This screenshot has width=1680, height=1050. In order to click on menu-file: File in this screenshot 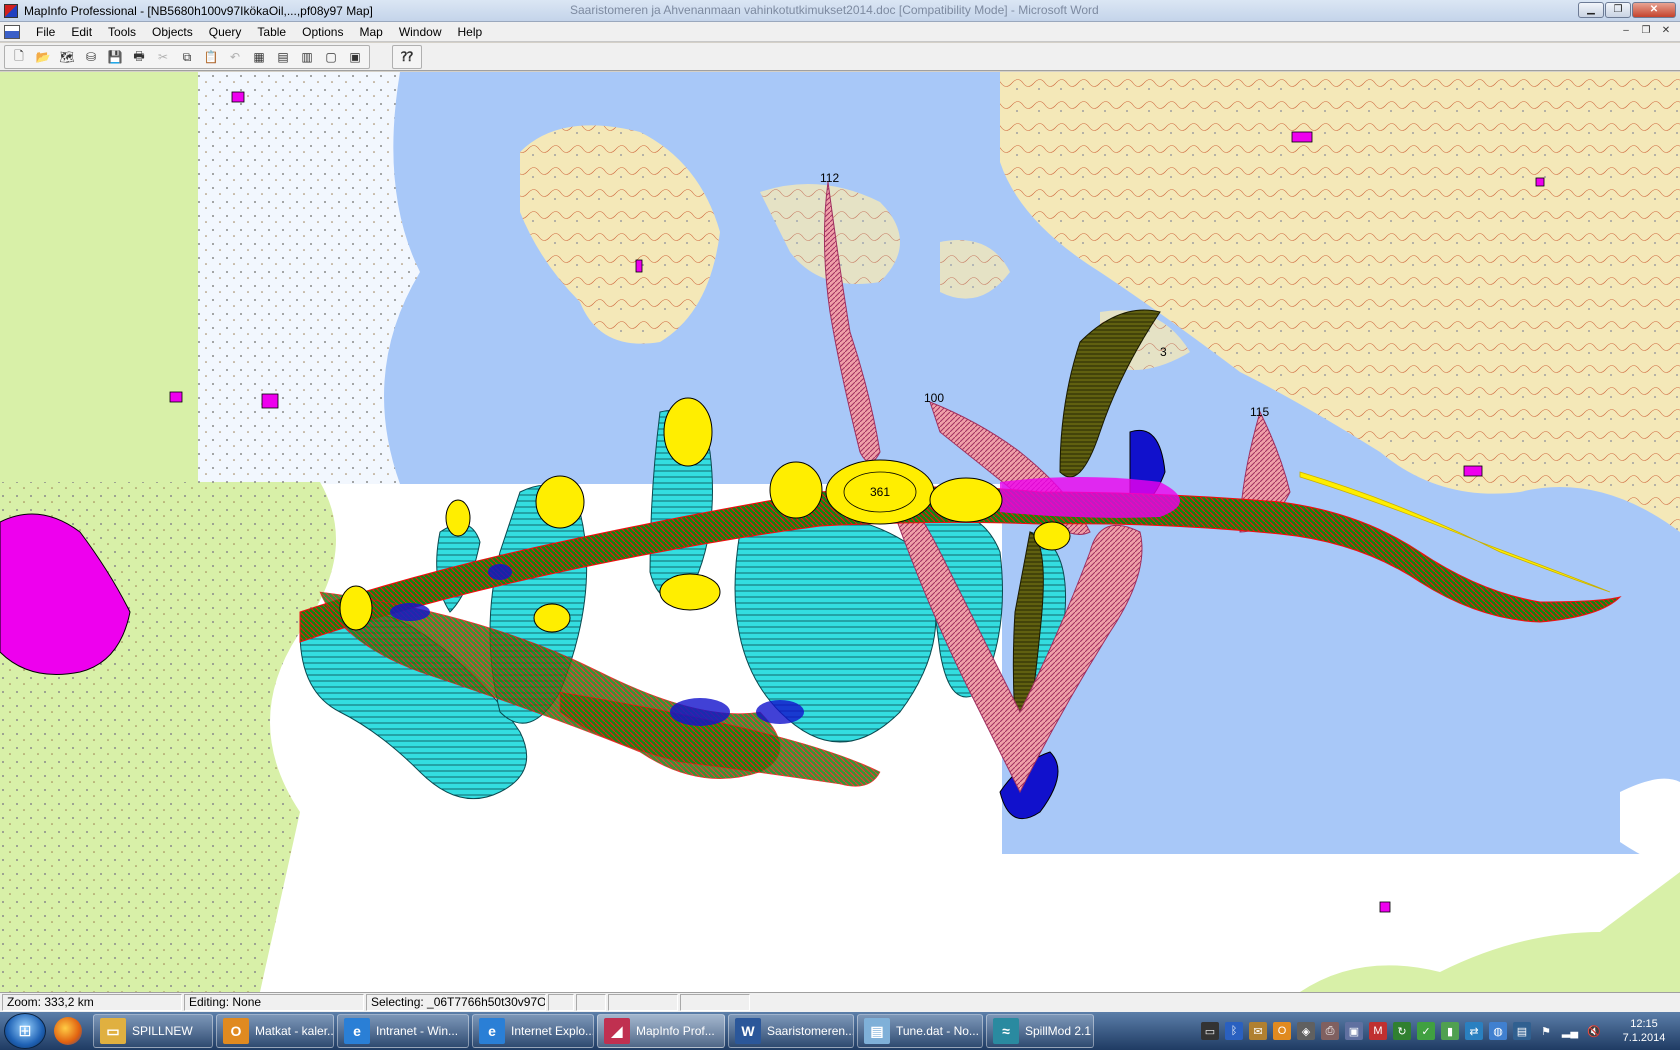, I will do `click(45, 32)`.